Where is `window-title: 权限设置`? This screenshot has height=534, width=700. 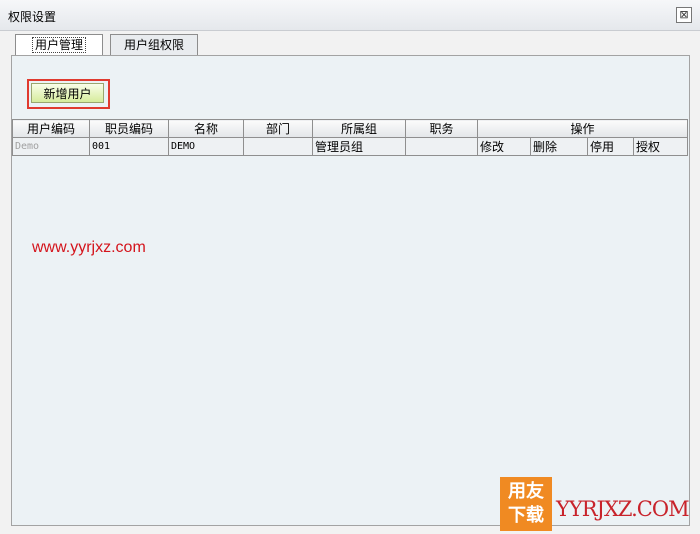
window-title: 权限设置 is located at coordinates (32, 17).